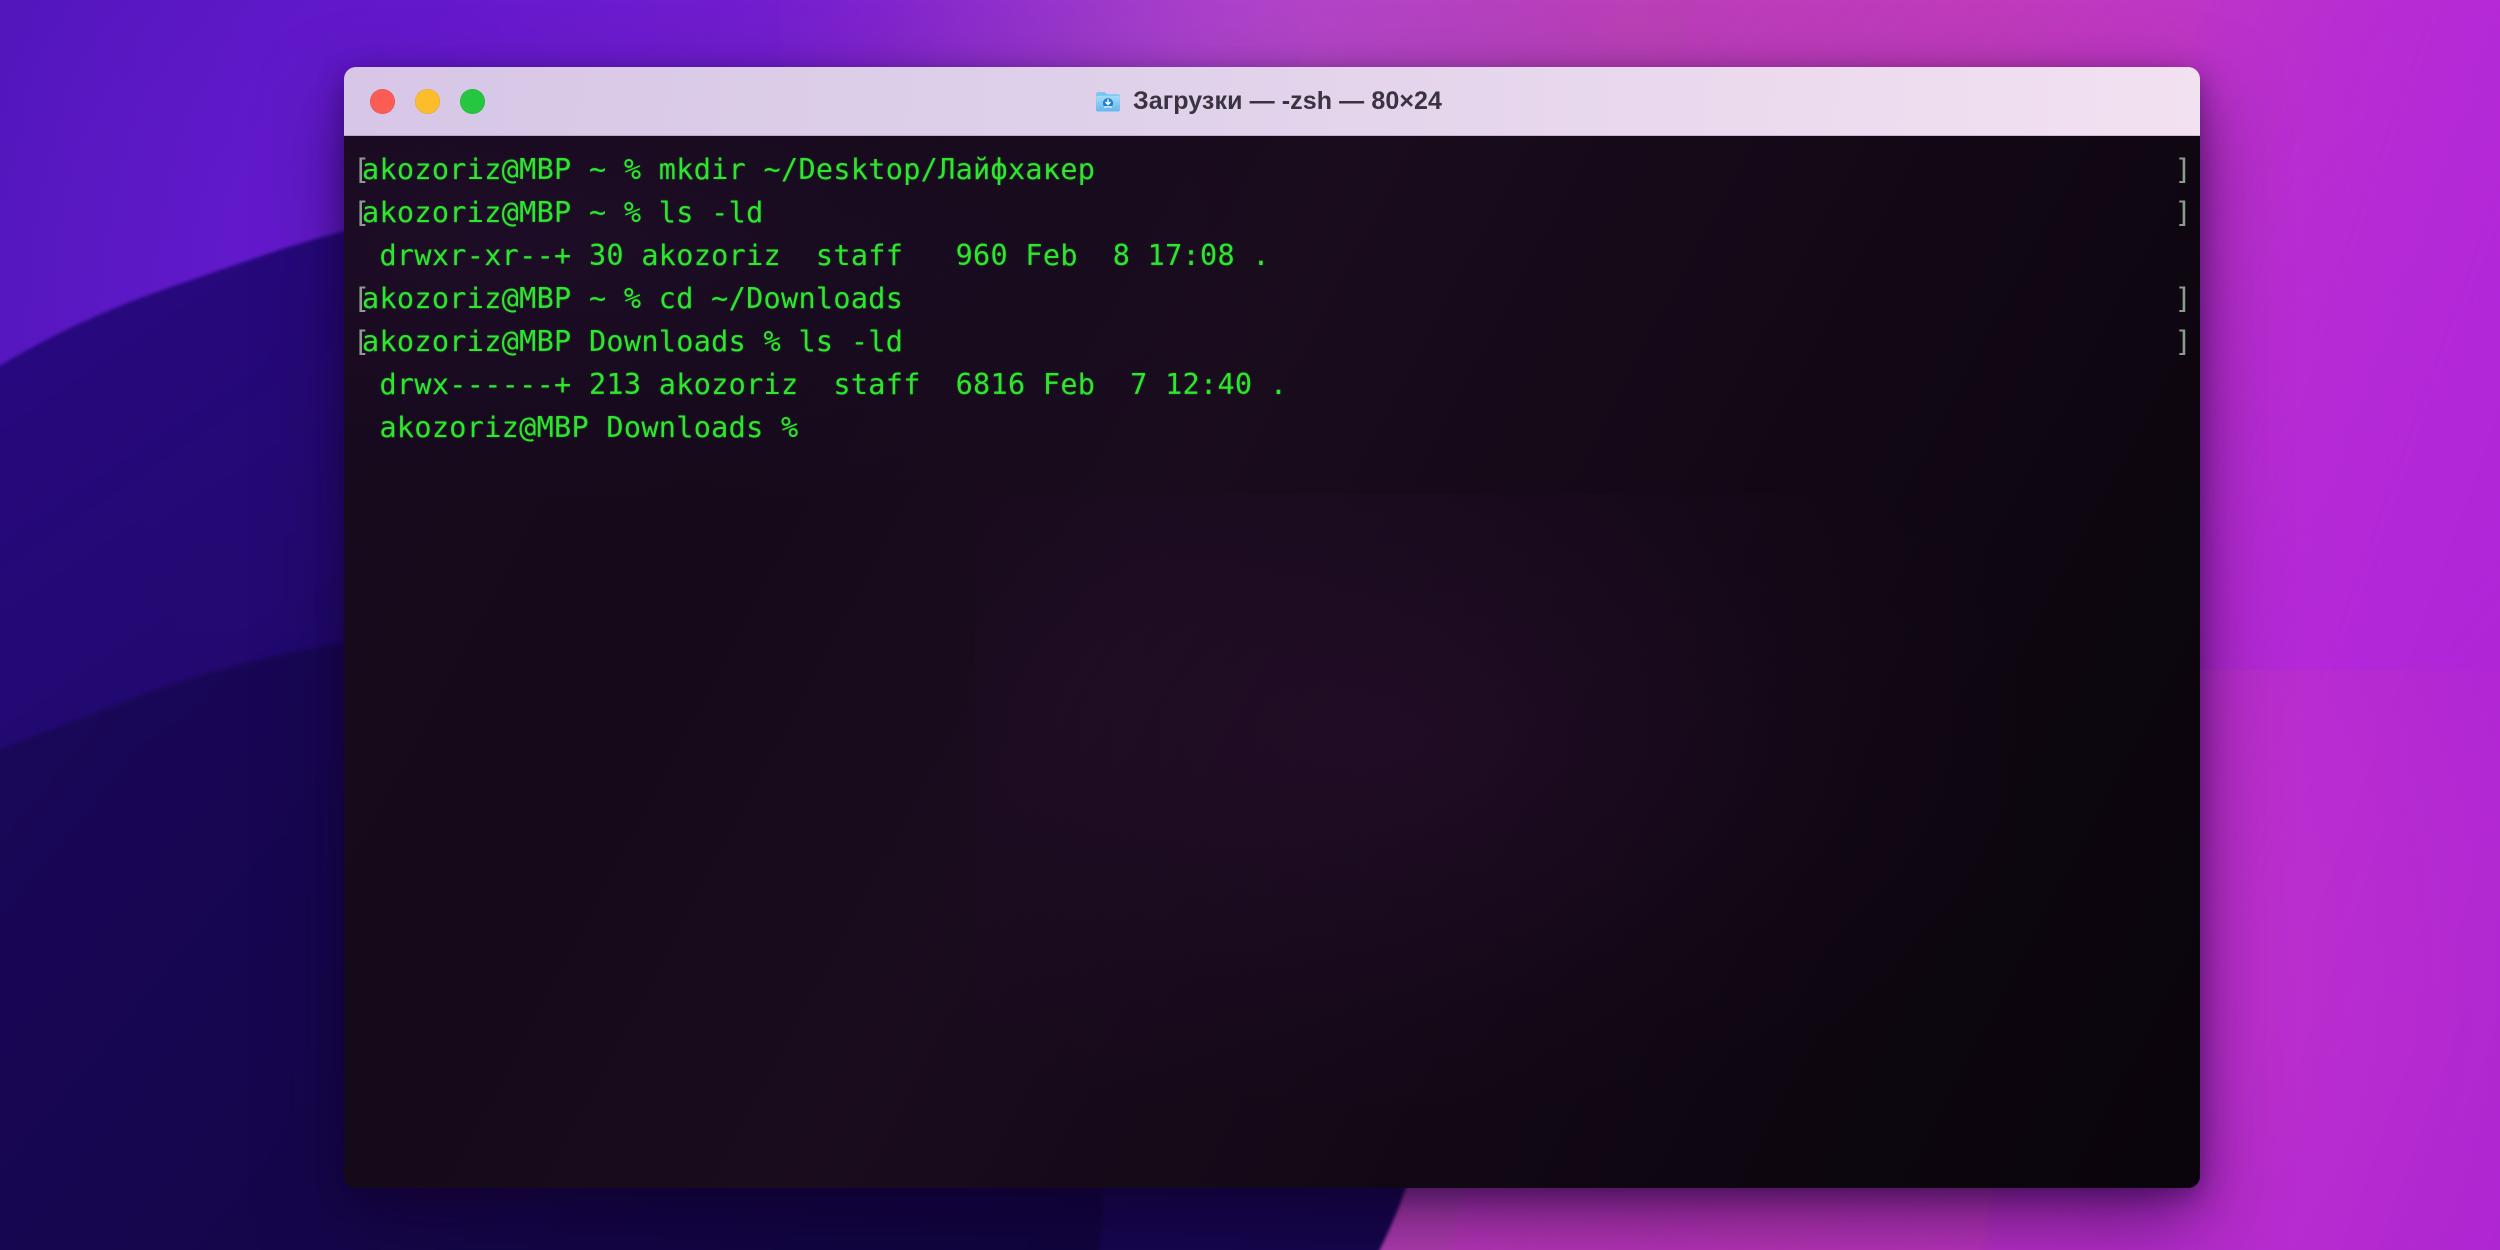 This screenshot has width=2500, height=1250. Describe the element at coordinates (1272, 427) in the screenshot. I see `terminal-line: akozoriz@MBP Downloads %` at that location.